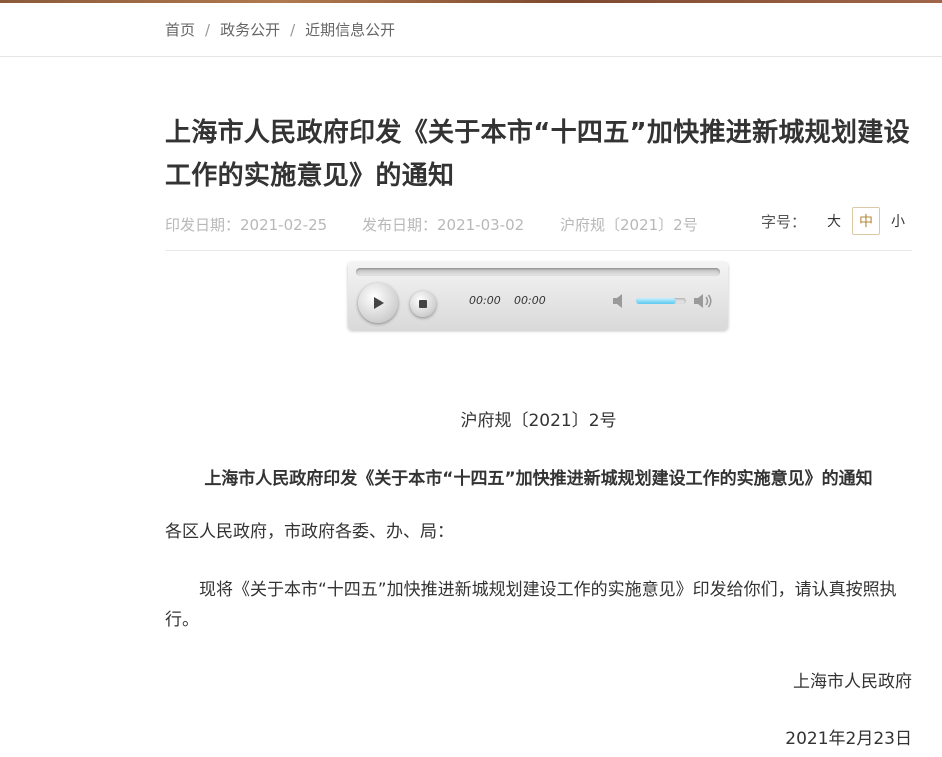  Describe the element at coordinates (852, 682) in the screenshot. I see `body-signature: 上海市人民政府` at that location.